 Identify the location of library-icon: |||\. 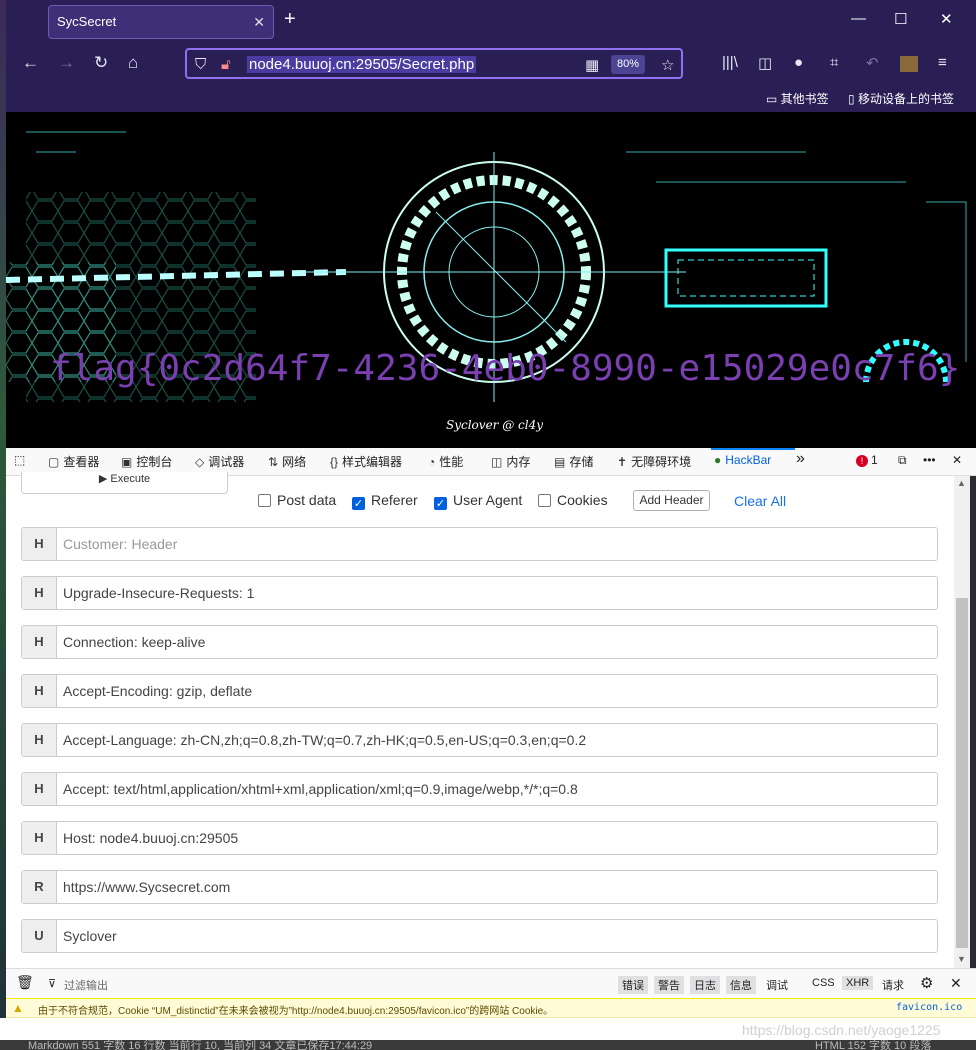
(730, 62).